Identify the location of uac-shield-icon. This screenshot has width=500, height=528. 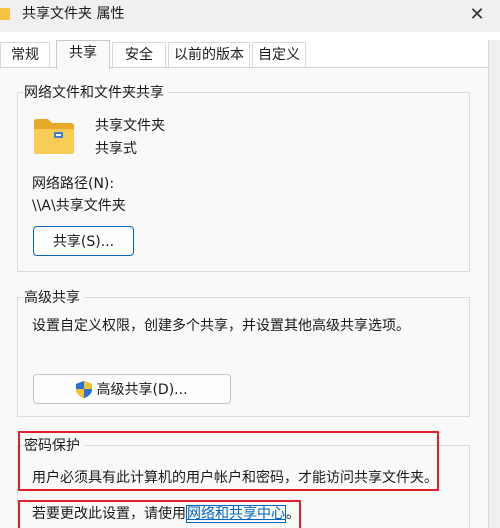
(84, 389).